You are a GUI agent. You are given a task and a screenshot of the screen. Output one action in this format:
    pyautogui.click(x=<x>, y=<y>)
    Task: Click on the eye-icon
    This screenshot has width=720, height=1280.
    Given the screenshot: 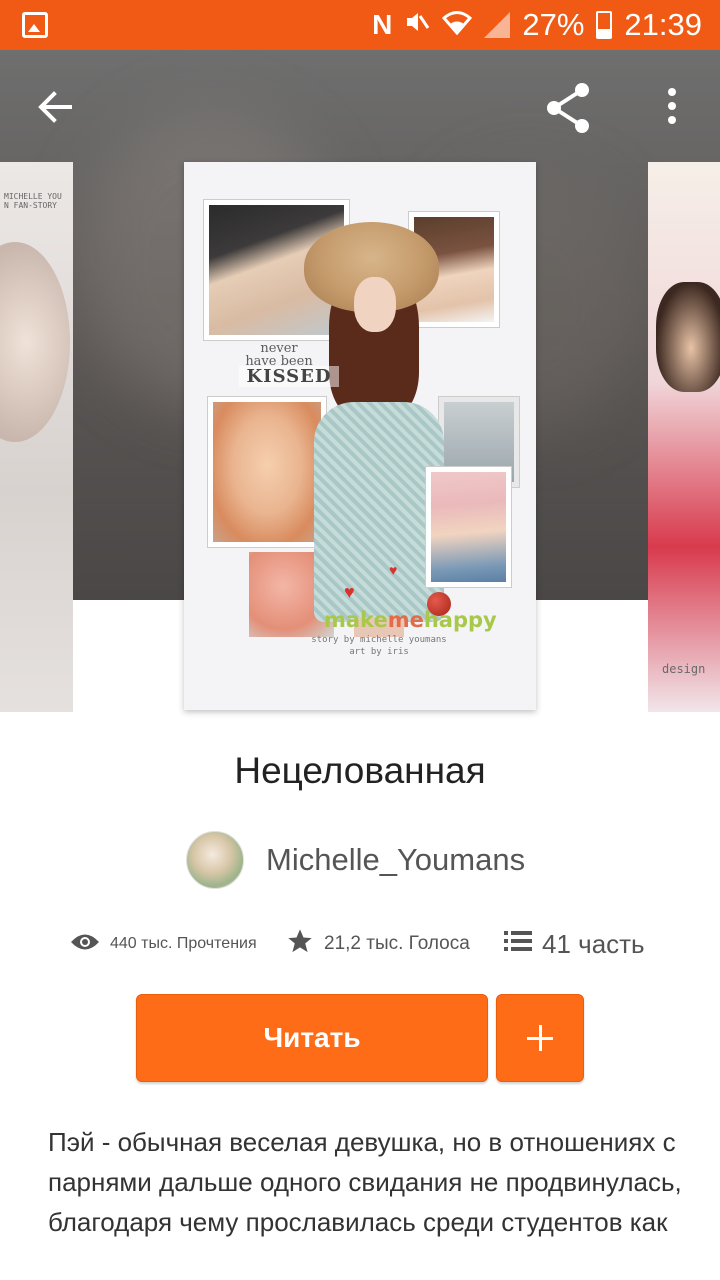 What is the action you would take?
    pyautogui.click(x=85, y=944)
    